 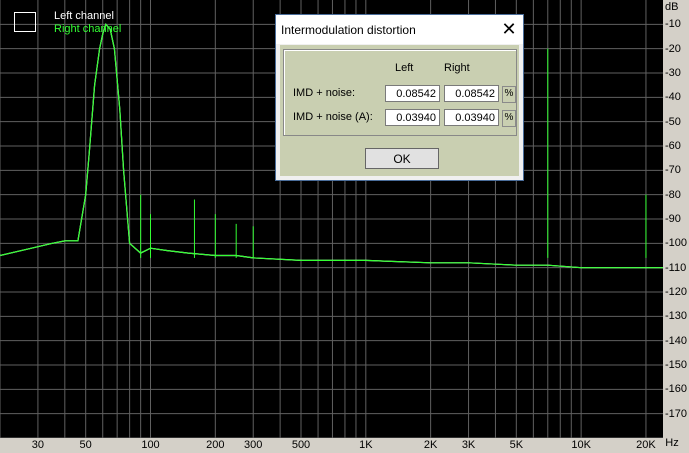 What do you see at coordinates (468, 445) in the screenshot?
I see `x-tick-8: 3K` at bounding box center [468, 445].